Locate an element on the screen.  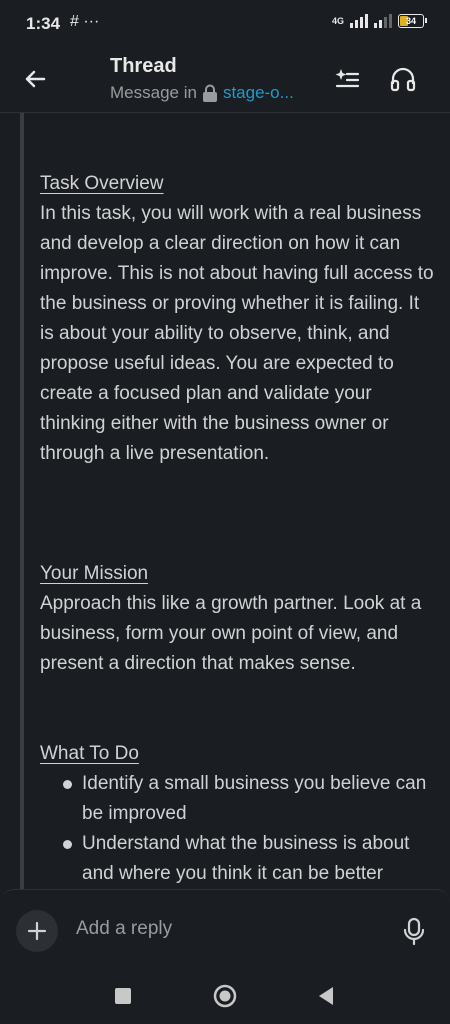
headphones-icon is located at coordinates (403, 79).